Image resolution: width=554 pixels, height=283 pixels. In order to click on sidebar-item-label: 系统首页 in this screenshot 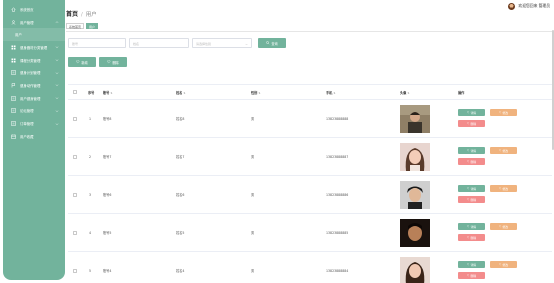, I will do `click(27, 9)`.